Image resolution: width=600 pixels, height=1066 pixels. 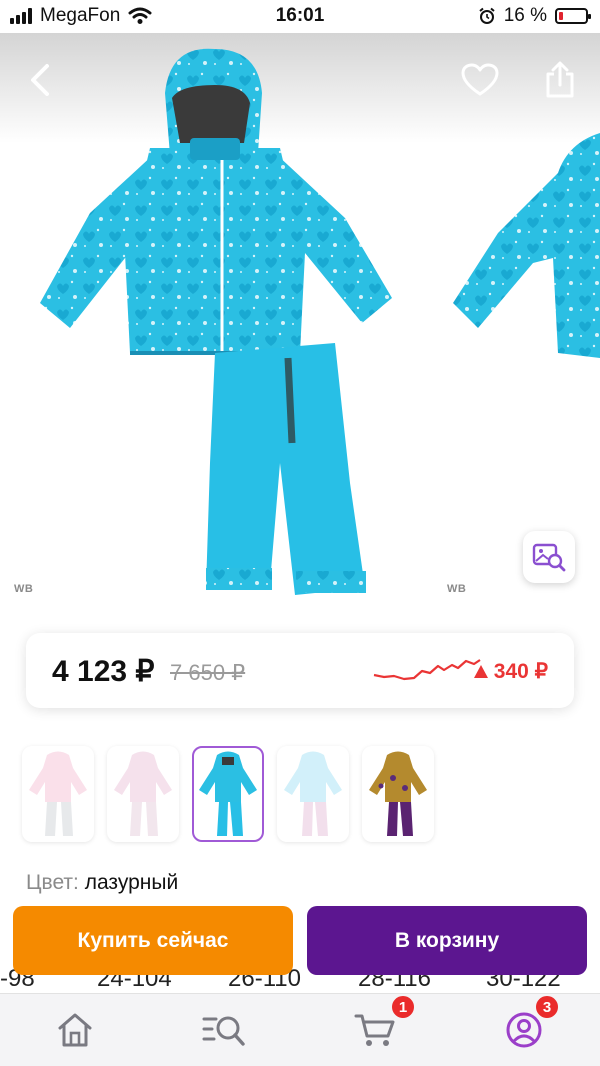 What do you see at coordinates (103, 671) in the screenshot?
I see `current-price: 4 123 ₽` at bounding box center [103, 671].